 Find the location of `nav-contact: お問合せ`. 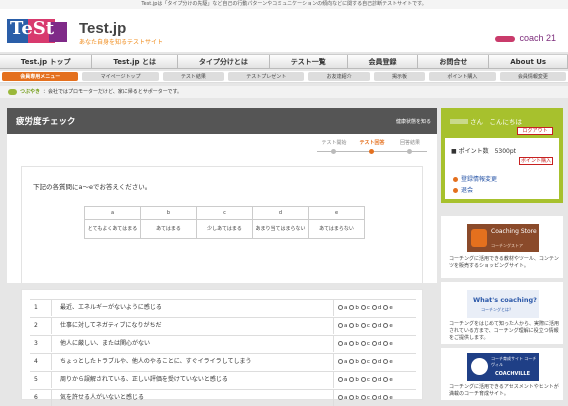

nav-contact: お問合せ is located at coordinates (454, 61).